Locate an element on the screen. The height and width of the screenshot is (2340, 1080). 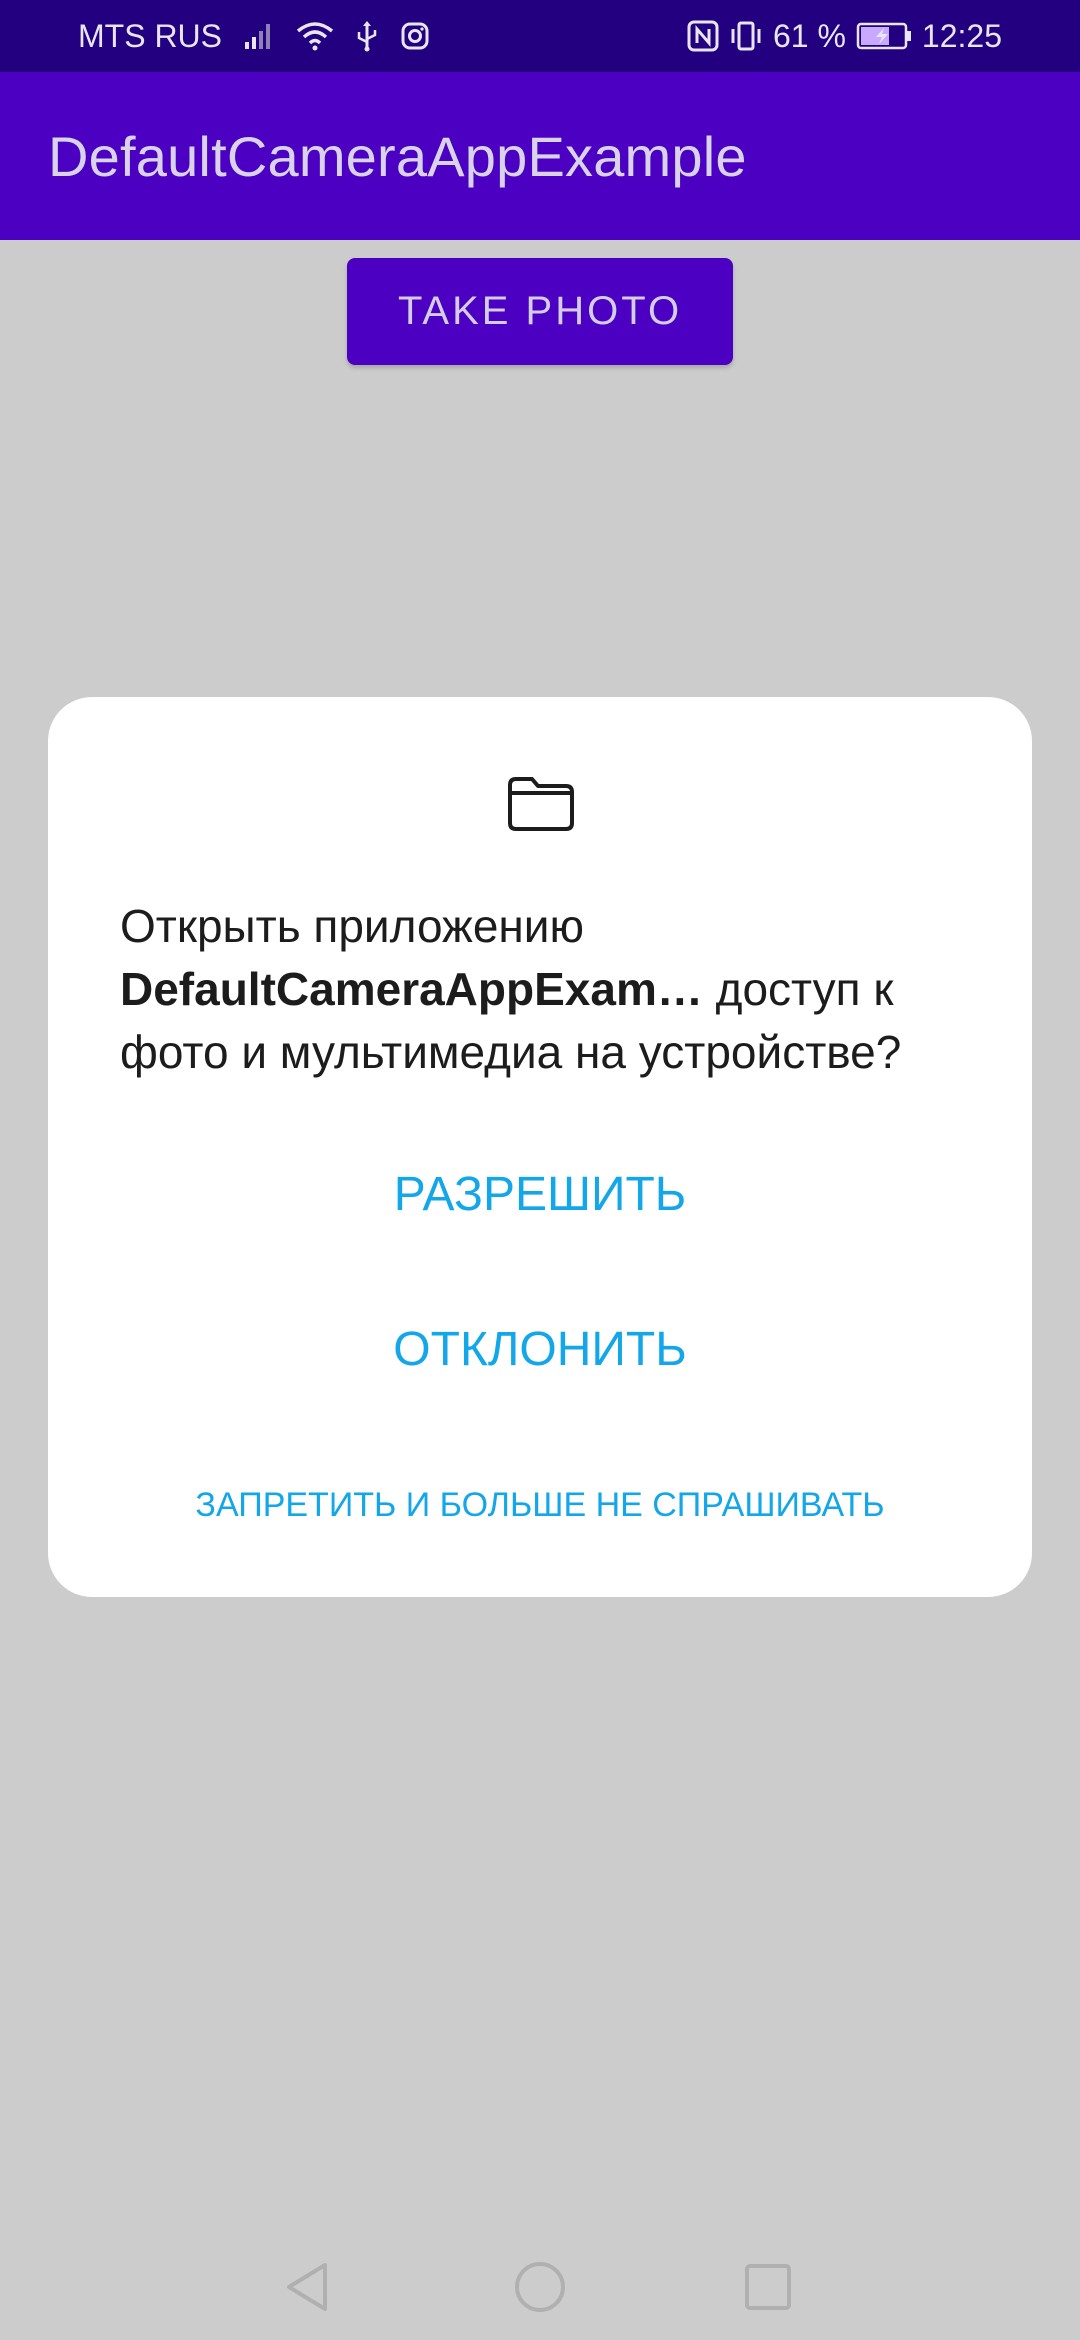
wifi-icon is located at coordinates (315, 36).